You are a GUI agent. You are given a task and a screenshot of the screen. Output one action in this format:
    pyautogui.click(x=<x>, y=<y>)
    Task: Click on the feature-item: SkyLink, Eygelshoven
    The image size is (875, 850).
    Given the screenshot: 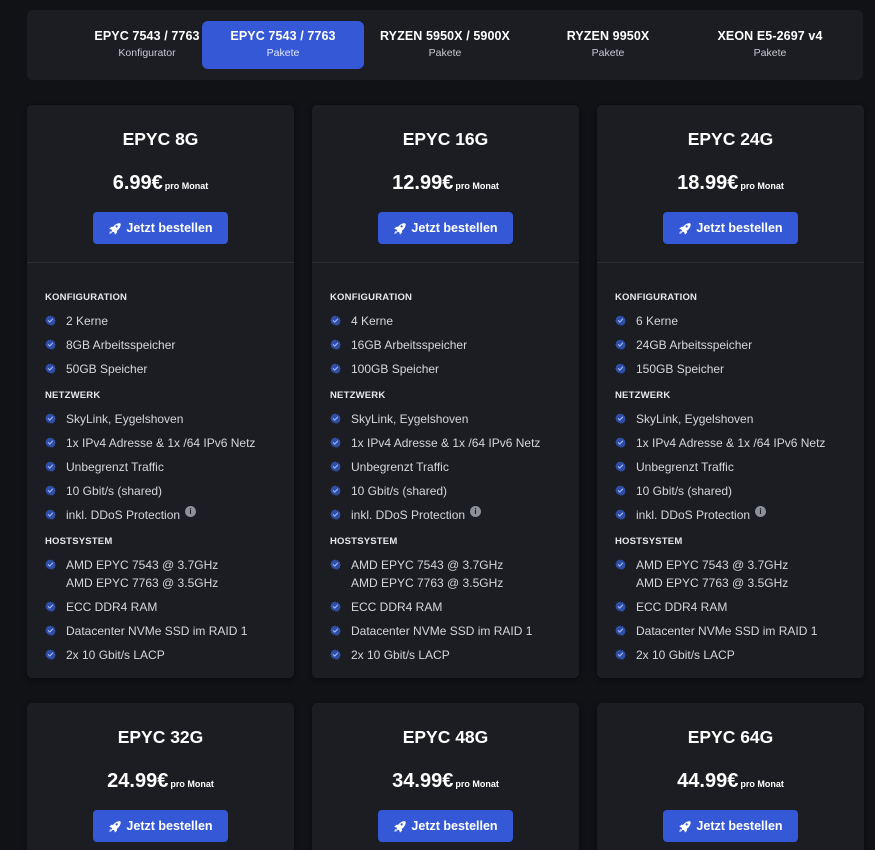 What is the action you would take?
    pyautogui.click(x=169, y=419)
    